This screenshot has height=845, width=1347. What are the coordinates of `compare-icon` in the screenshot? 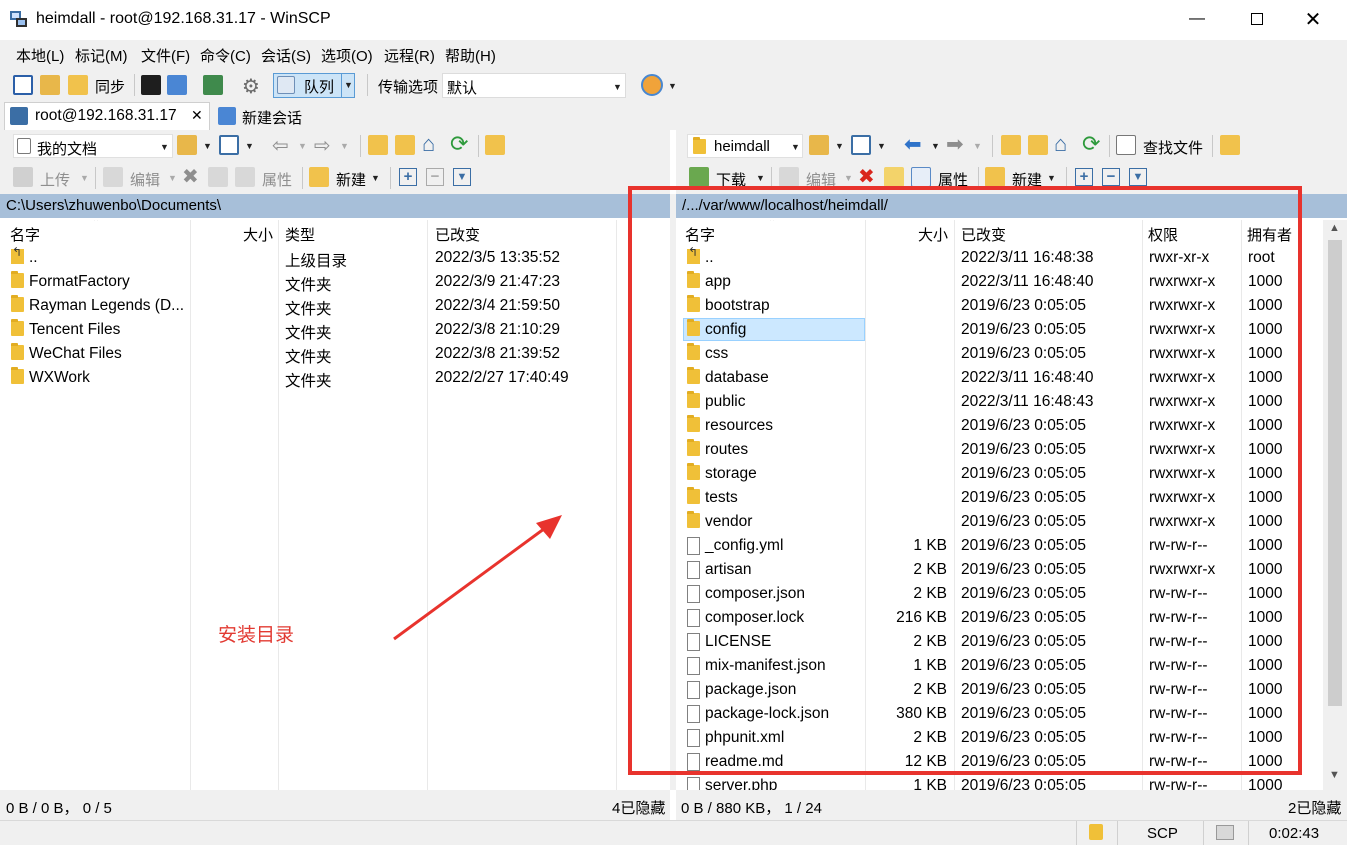 It's located at (23, 85).